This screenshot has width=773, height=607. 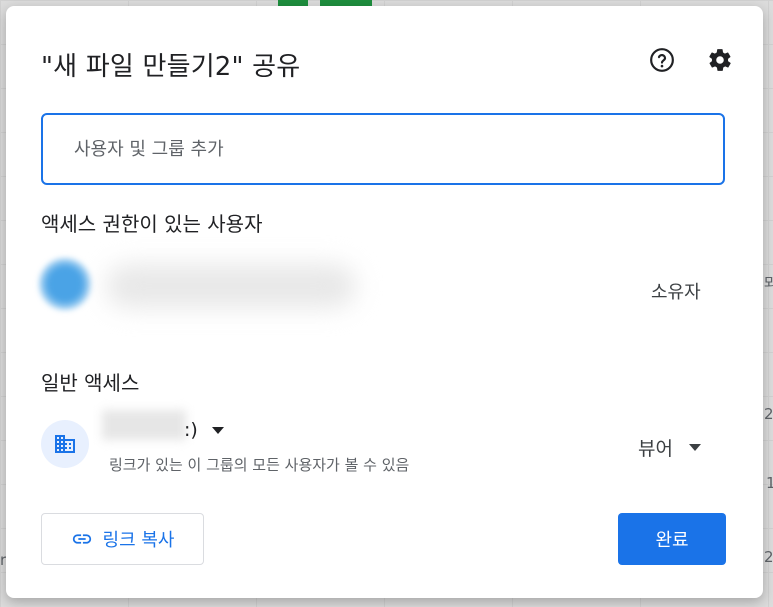 What do you see at coordinates (81, 539) in the screenshot?
I see `link-icon` at bounding box center [81, 539].